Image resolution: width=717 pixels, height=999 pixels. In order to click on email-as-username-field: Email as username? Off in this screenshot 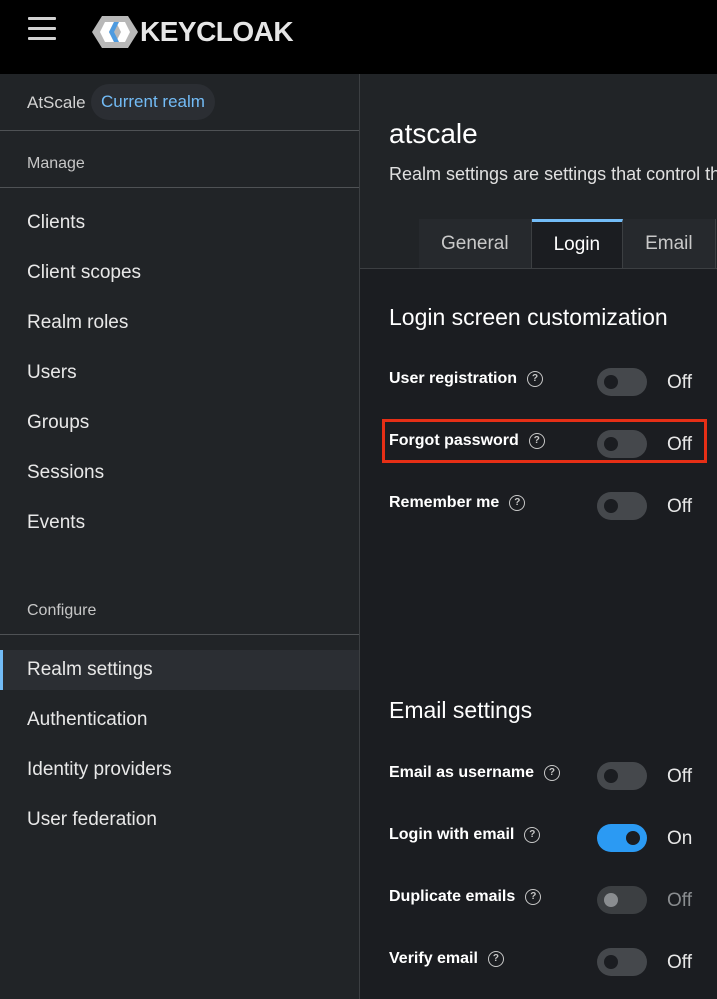, I will do `click(553, 776)`.